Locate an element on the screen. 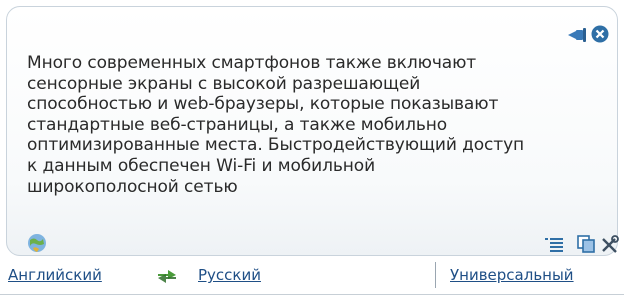  pin-icon is located at coordinates (577, 35).